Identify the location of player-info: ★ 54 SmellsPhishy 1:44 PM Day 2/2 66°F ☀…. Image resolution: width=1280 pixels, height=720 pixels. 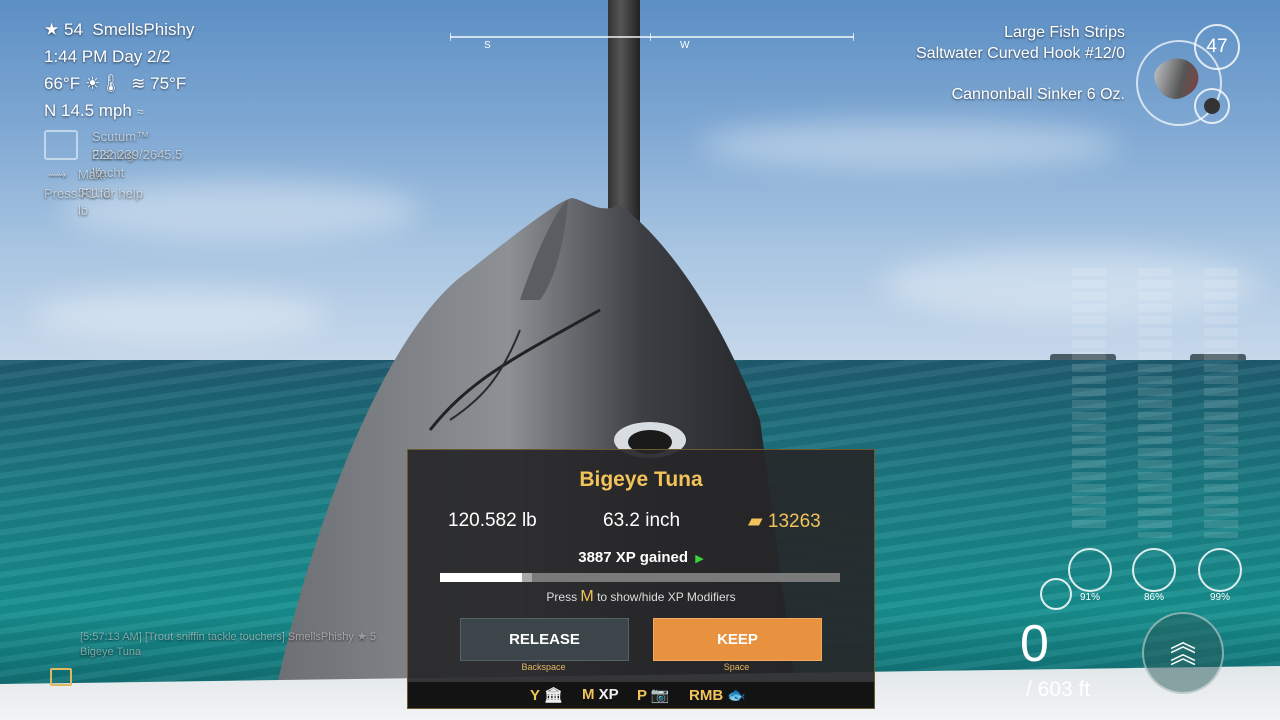
(119, 70).